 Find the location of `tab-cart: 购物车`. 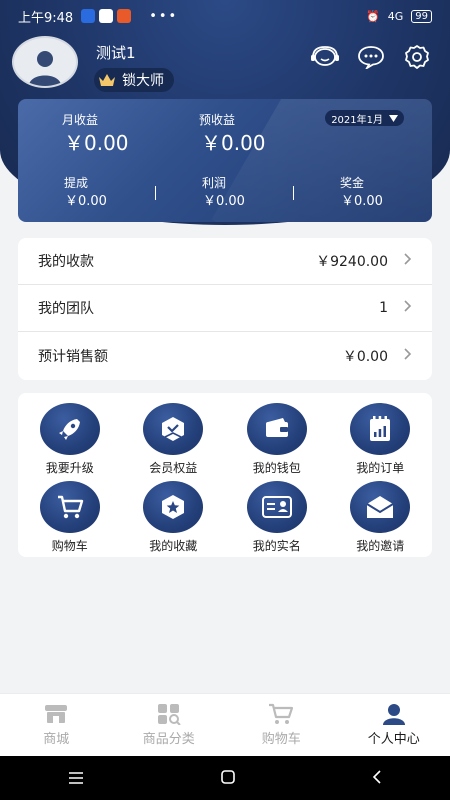

tab-cart: 购物车 is located at coordinates (281, 725).